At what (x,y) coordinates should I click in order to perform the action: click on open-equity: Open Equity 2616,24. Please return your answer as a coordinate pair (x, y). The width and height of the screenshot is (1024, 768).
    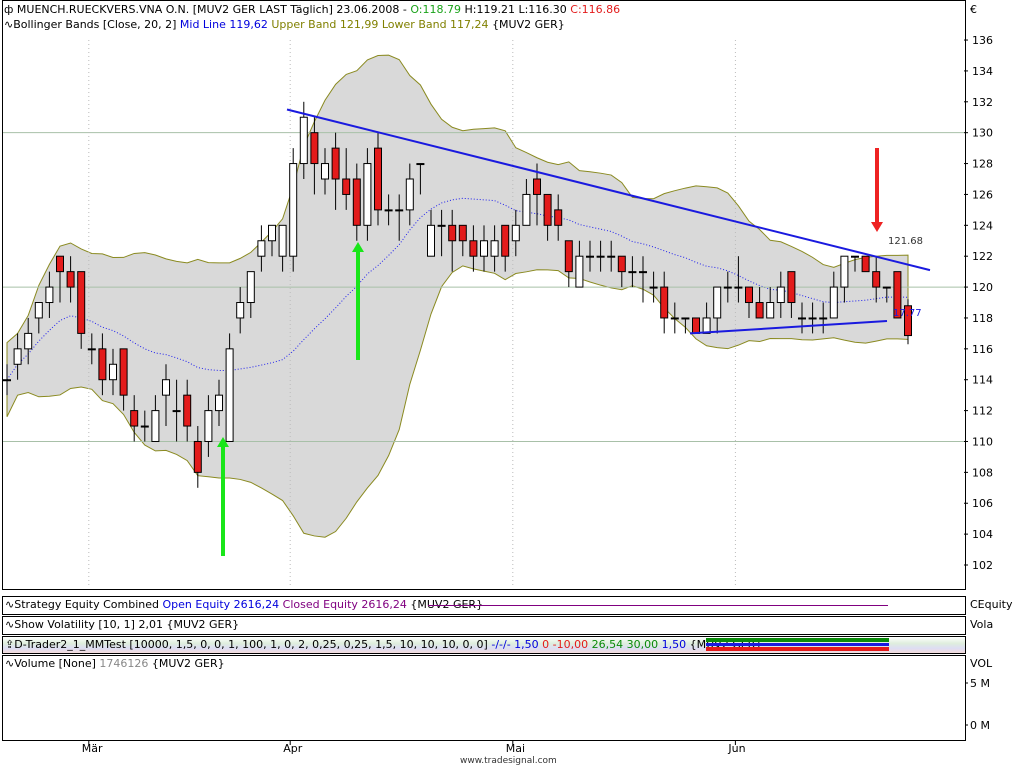
    Looking at the image, I should click on (221, 604).